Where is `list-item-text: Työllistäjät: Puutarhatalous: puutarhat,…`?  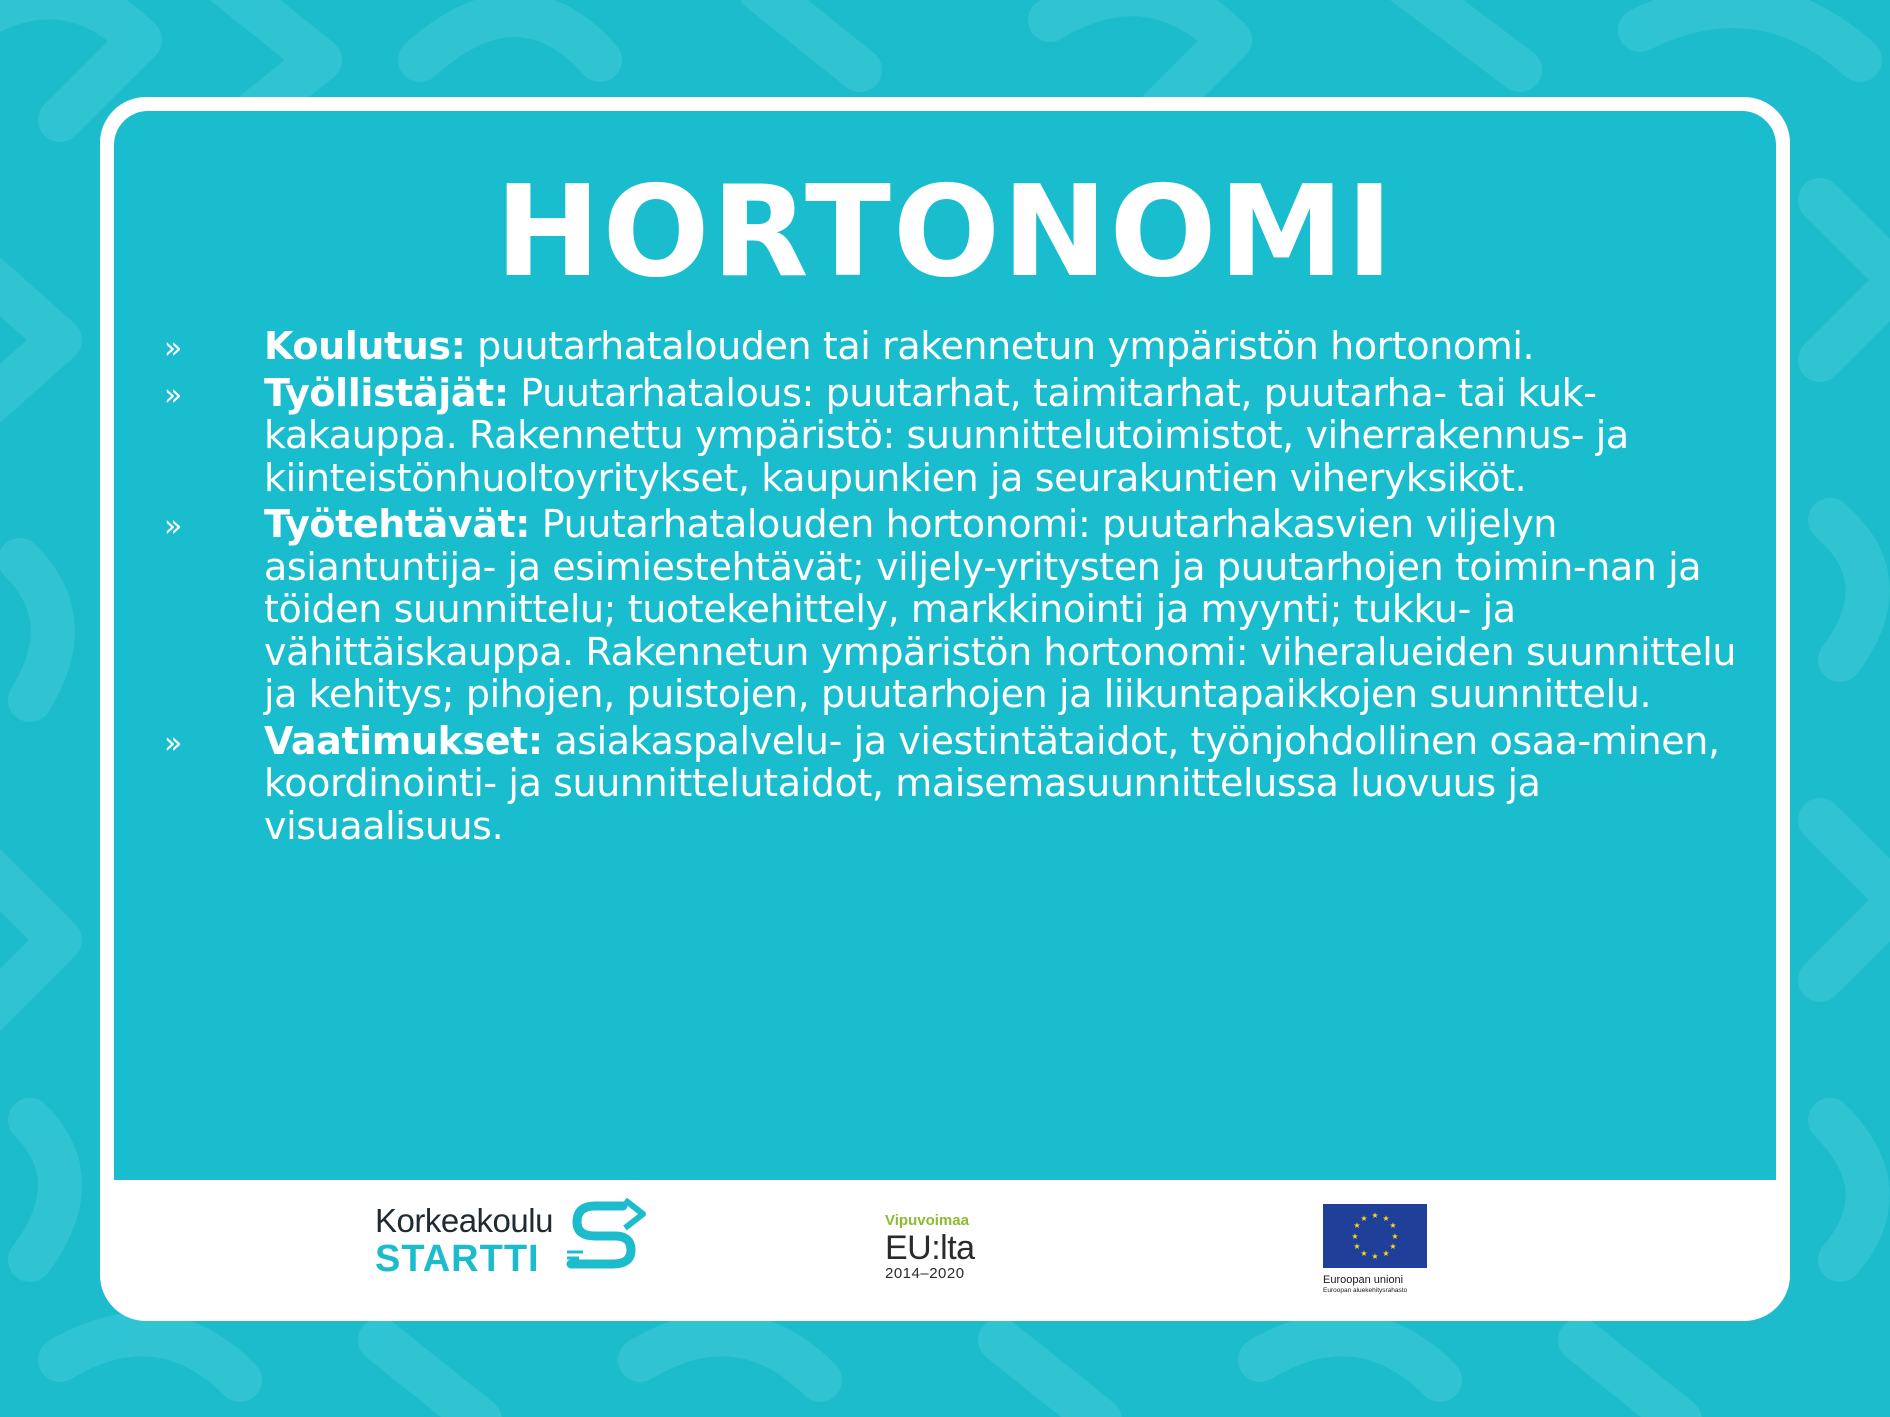 list-item-text: Työllistäjät: Puutarhatalous: puutarhat,… is located at coordinates (1008, 435).